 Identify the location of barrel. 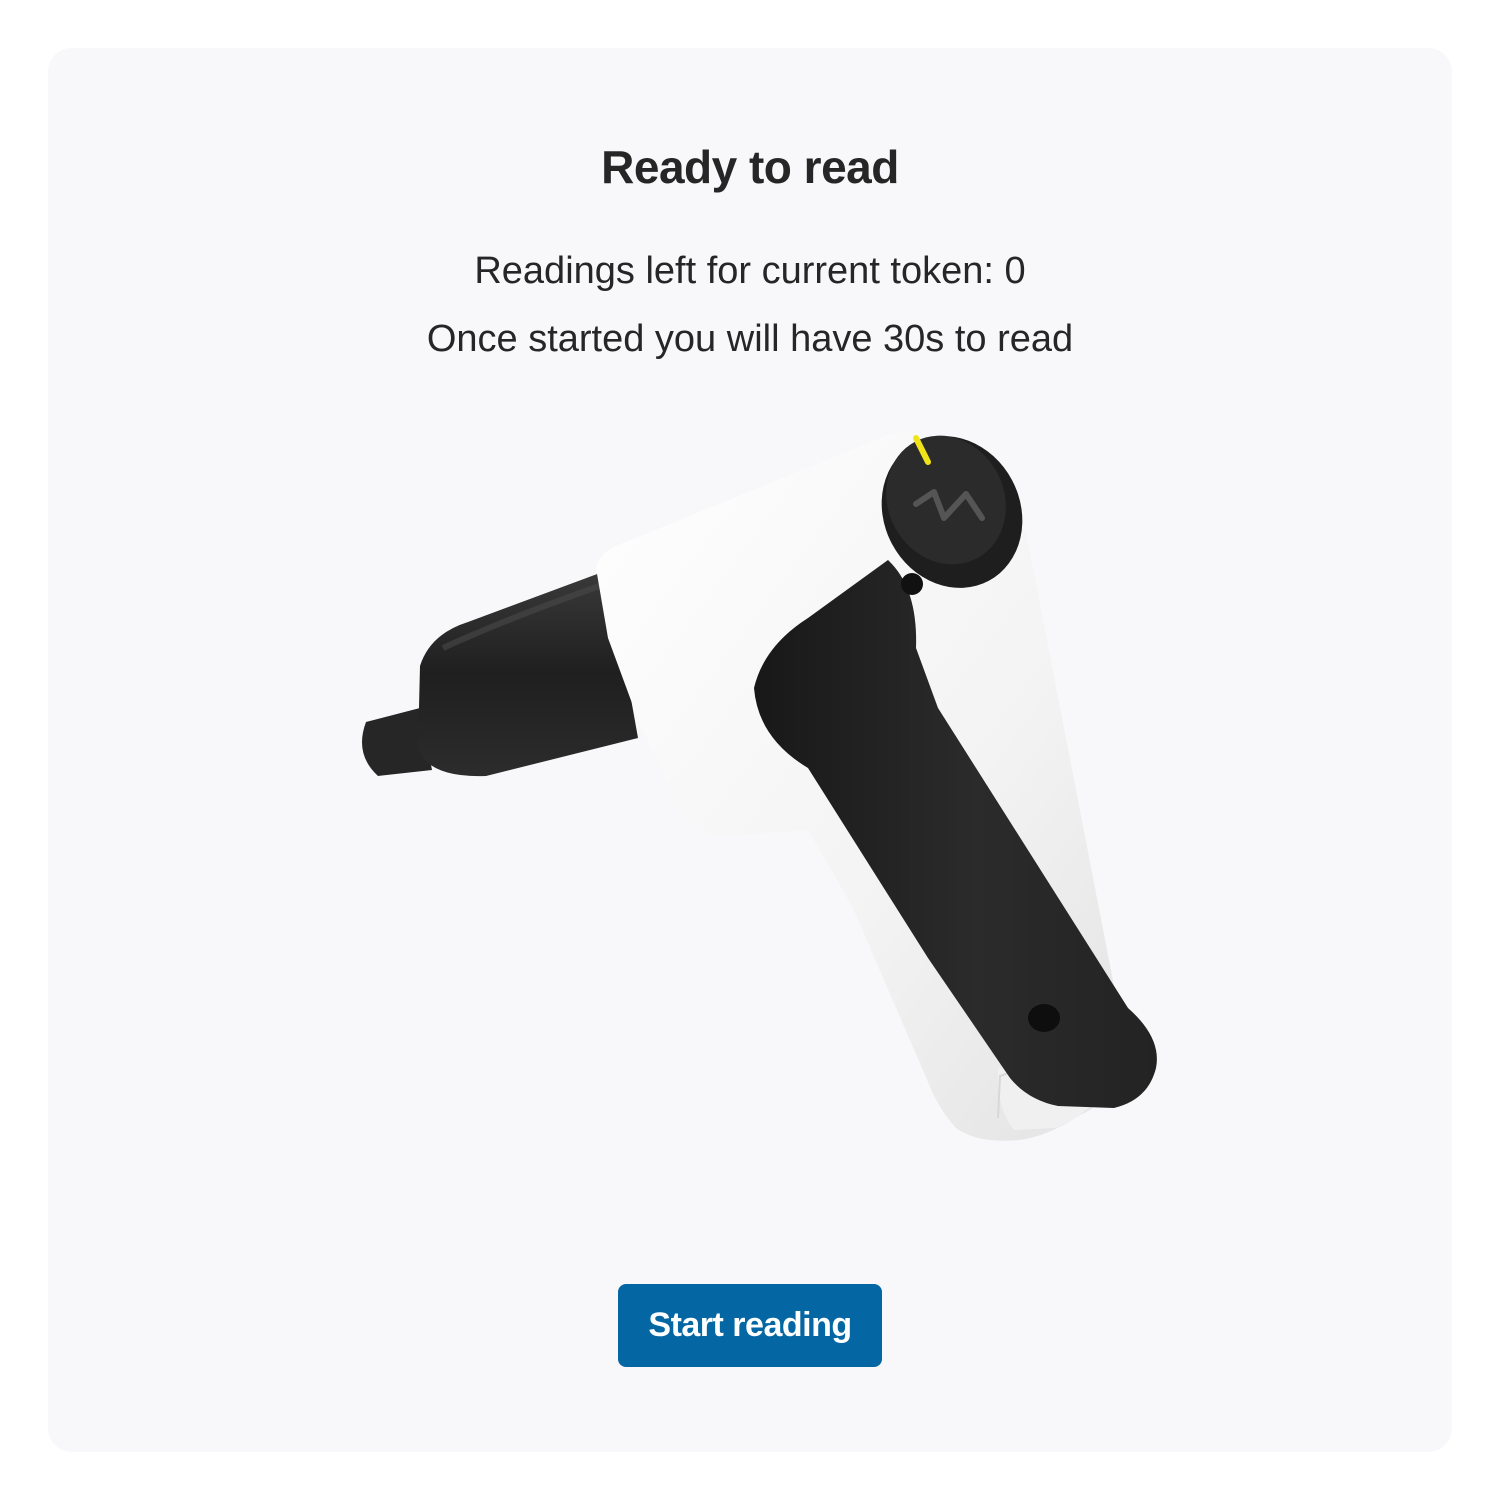
(528, 673).